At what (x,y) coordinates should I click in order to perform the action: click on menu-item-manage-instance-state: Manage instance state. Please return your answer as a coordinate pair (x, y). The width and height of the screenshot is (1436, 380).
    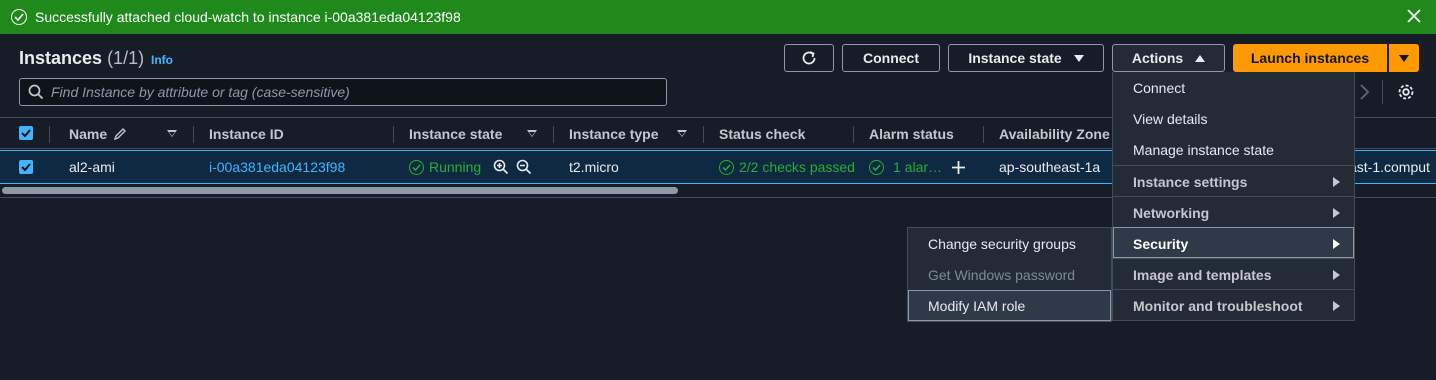
    Looking at the image, I should click on (1233, 149).